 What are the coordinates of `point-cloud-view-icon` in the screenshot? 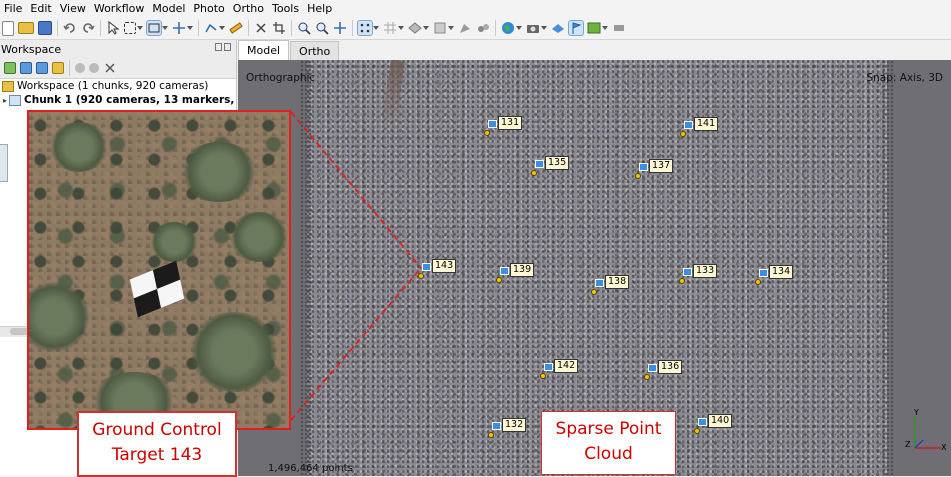 It's located at (365, 28).